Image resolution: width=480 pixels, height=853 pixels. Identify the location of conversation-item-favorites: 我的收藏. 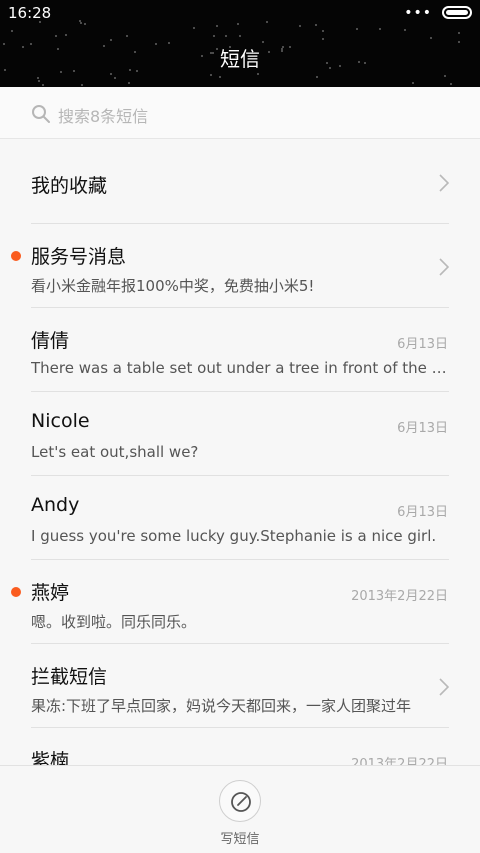
(240, 182).